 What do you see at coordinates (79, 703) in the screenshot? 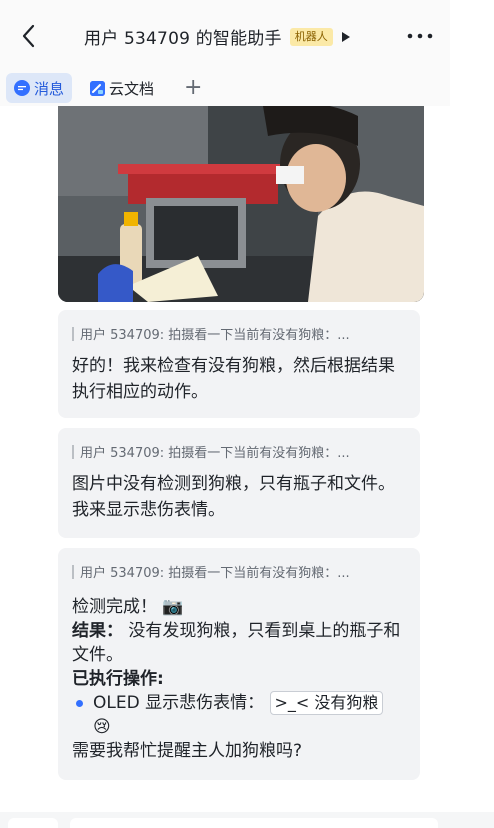
I see `bullet-dot-icon` at bounding box center [79, 703].